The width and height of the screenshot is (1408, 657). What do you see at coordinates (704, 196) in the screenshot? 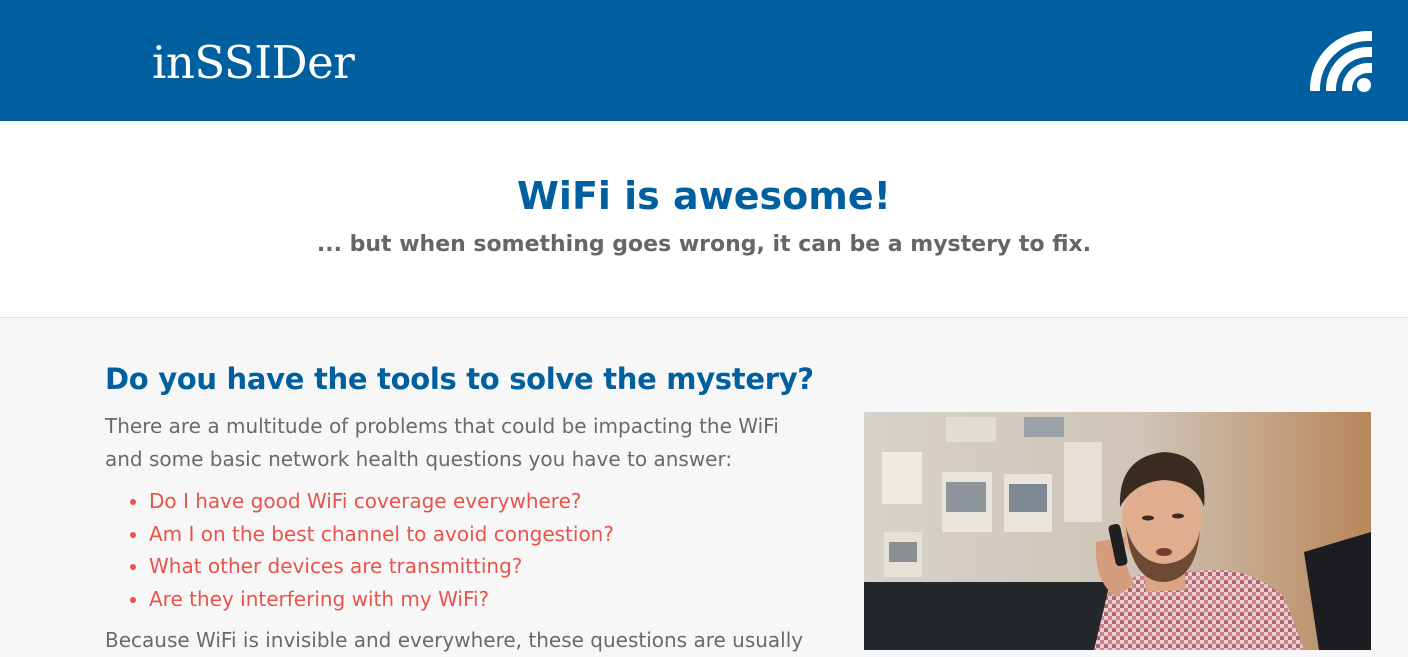
I see `hero-title: WiFi is awesome!` at bounding box center [704, 196].